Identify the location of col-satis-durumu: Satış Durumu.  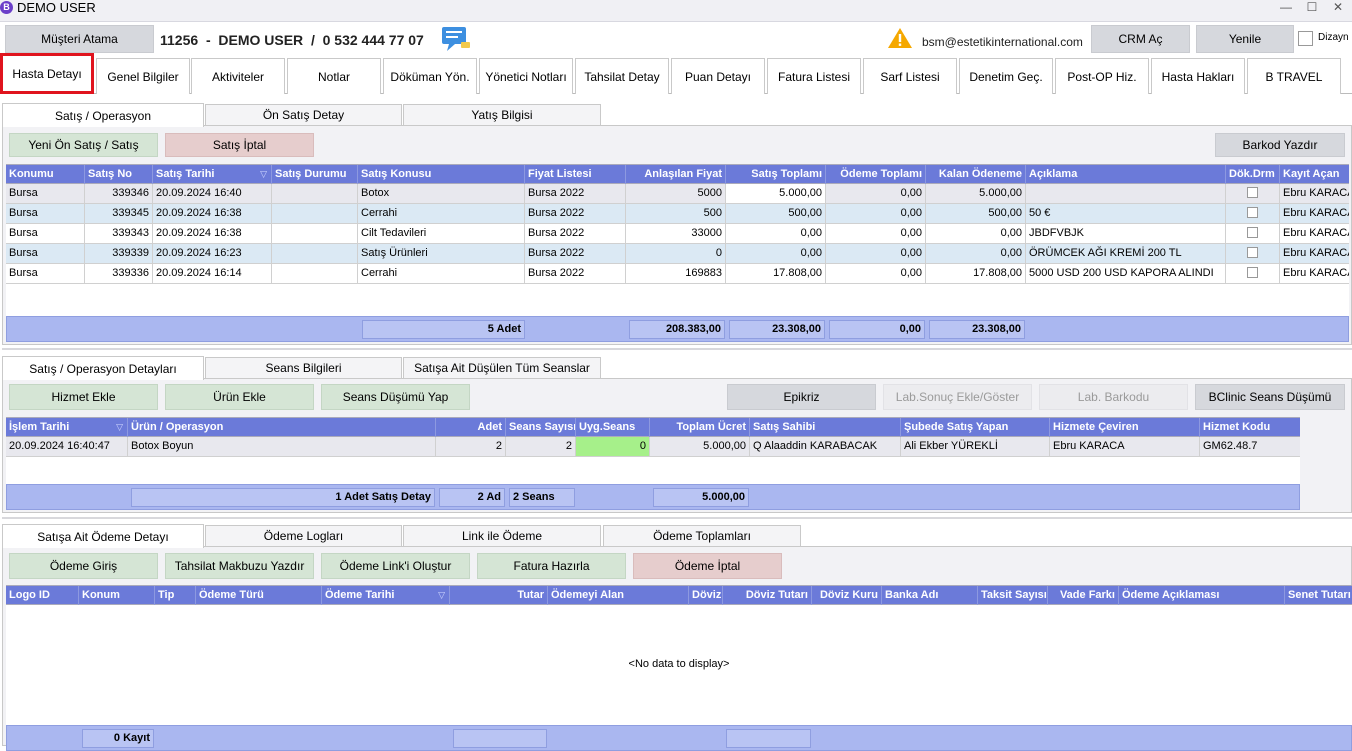
(315, 174).